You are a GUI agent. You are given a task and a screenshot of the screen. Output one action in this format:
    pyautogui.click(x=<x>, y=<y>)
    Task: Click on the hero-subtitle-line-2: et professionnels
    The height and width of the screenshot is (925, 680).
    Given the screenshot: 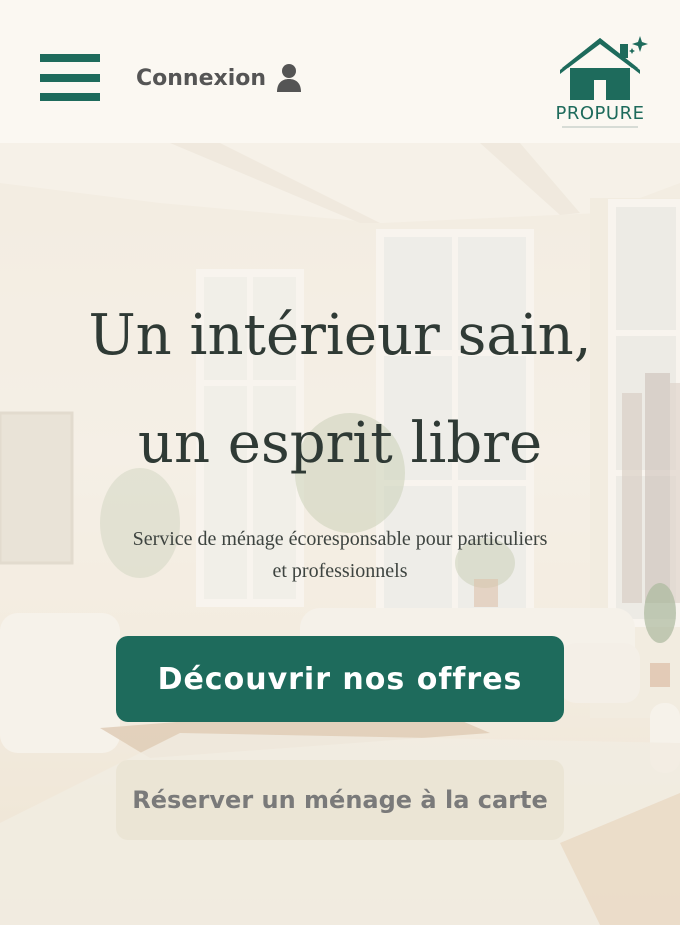 What is the action you would take?
    pyautogui.click(x=340, y=571)
    